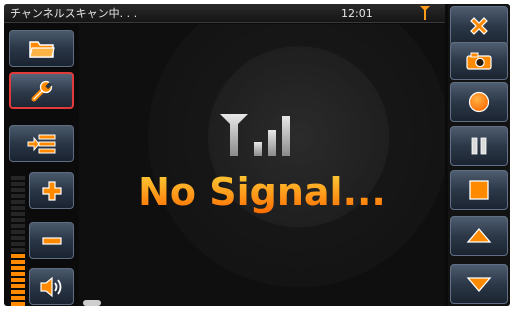 The image size is (514, 310). I want to click on folder-icon, so click(41, 49).